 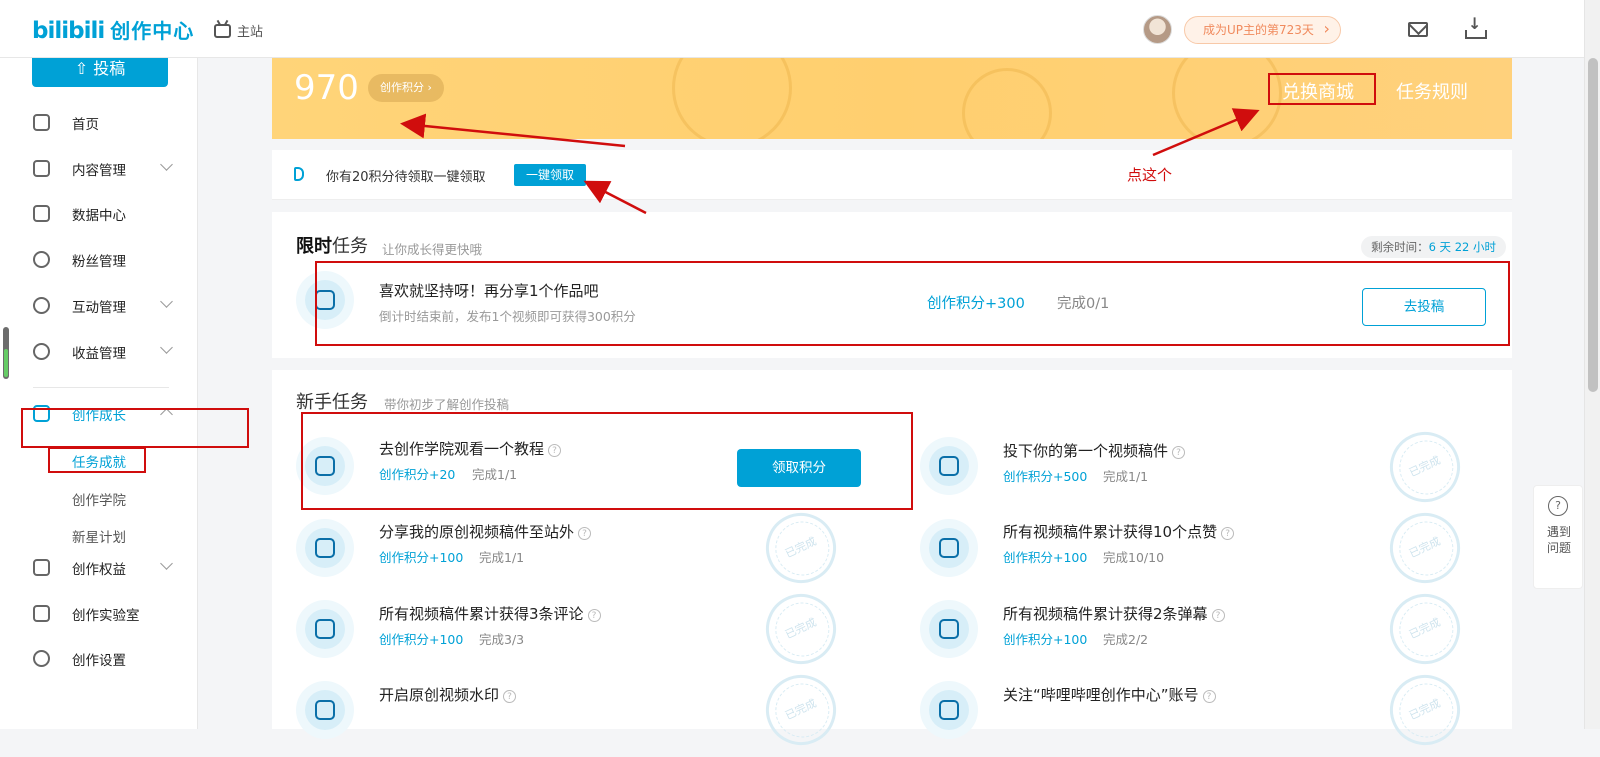 What do you see at coordinates (1119, 531) in the screenshot?
I see `task-title: 所有视频稿件累计获得10个点赞?` at bounding box center [1119, 531].